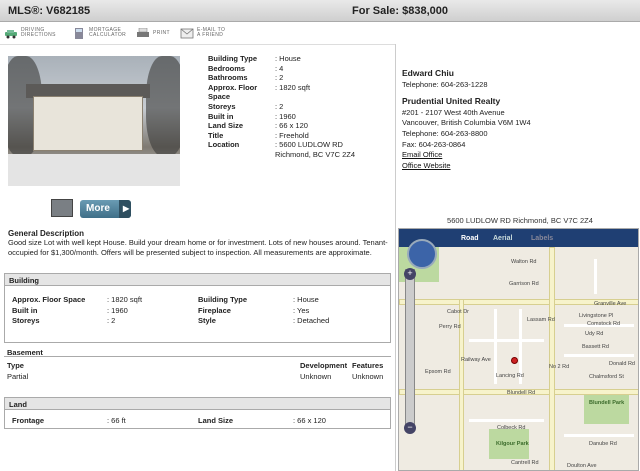 This screenshot has width=640, height=471. Describe the element at coordinates (187, 33) in the screenshot. I see `envelope-icon` at that location.